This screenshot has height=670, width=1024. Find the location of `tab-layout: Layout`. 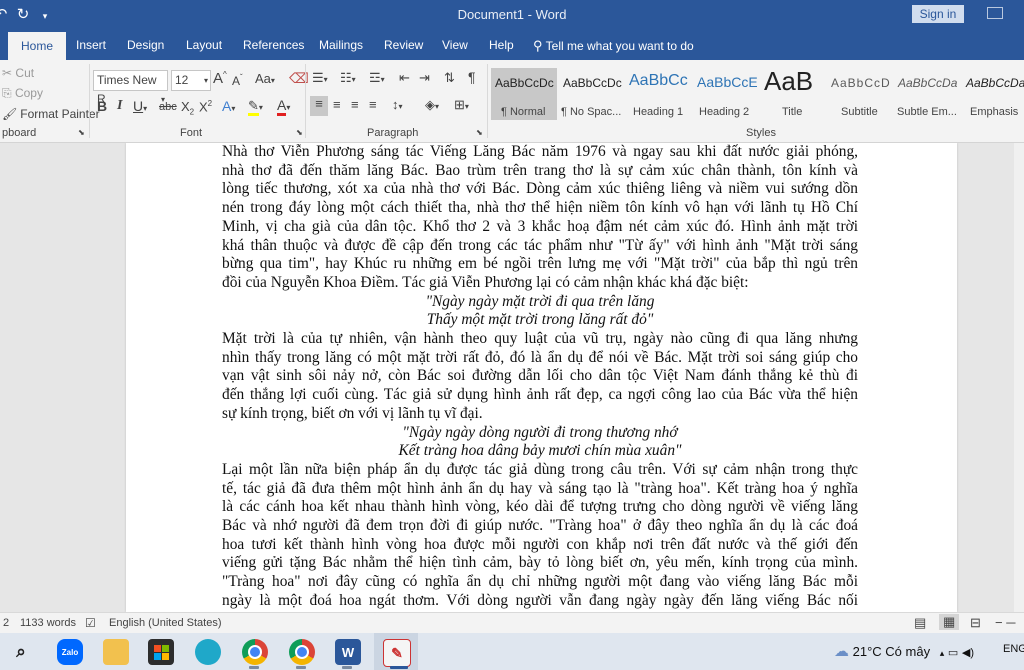

tab-layout: Layout is located at coordinates (204, 45).